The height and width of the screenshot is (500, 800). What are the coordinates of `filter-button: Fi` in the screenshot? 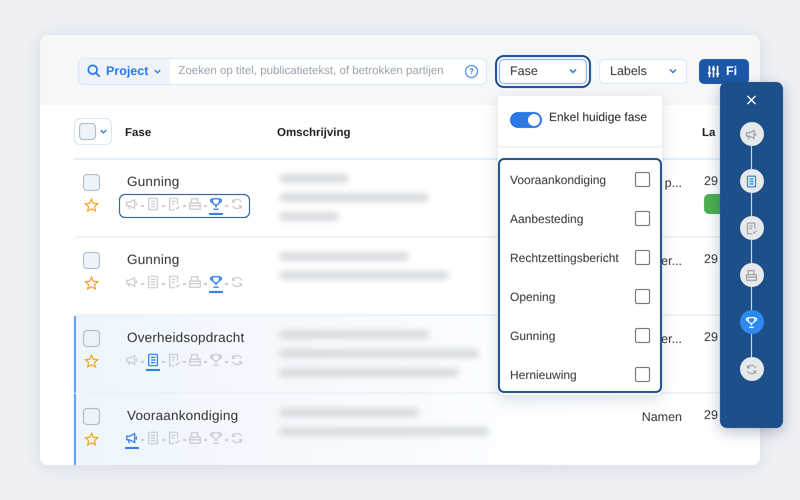 It's located at (724, 71).